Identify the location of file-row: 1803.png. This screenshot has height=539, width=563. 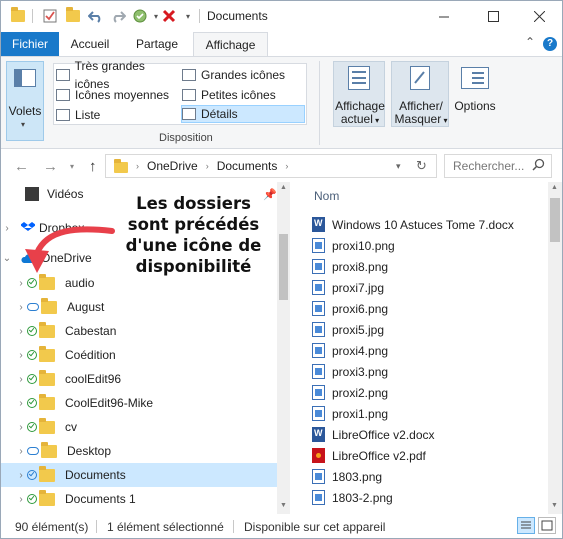
(427, 476).